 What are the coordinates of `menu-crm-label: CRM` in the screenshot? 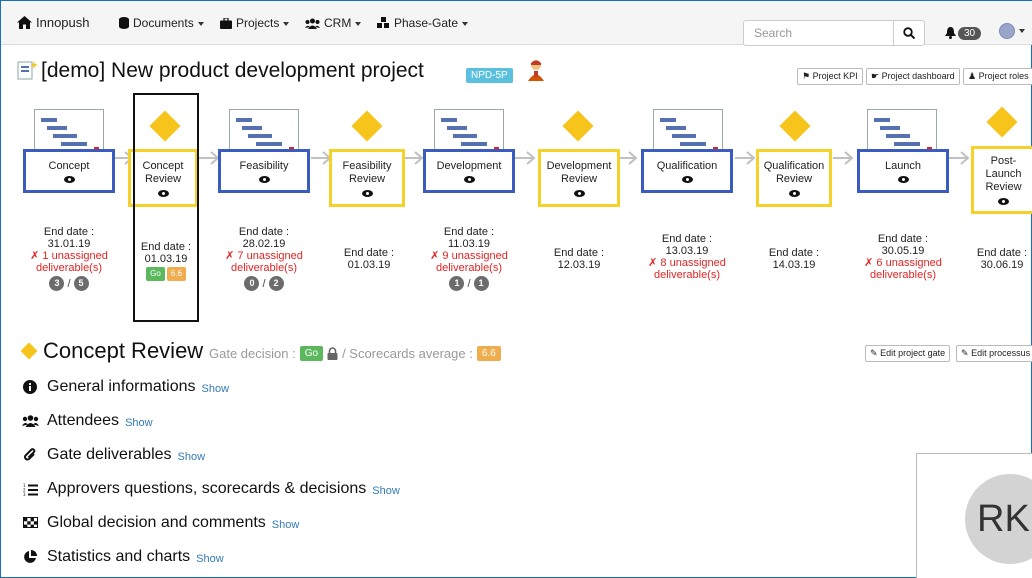 It's located at (338, 23).